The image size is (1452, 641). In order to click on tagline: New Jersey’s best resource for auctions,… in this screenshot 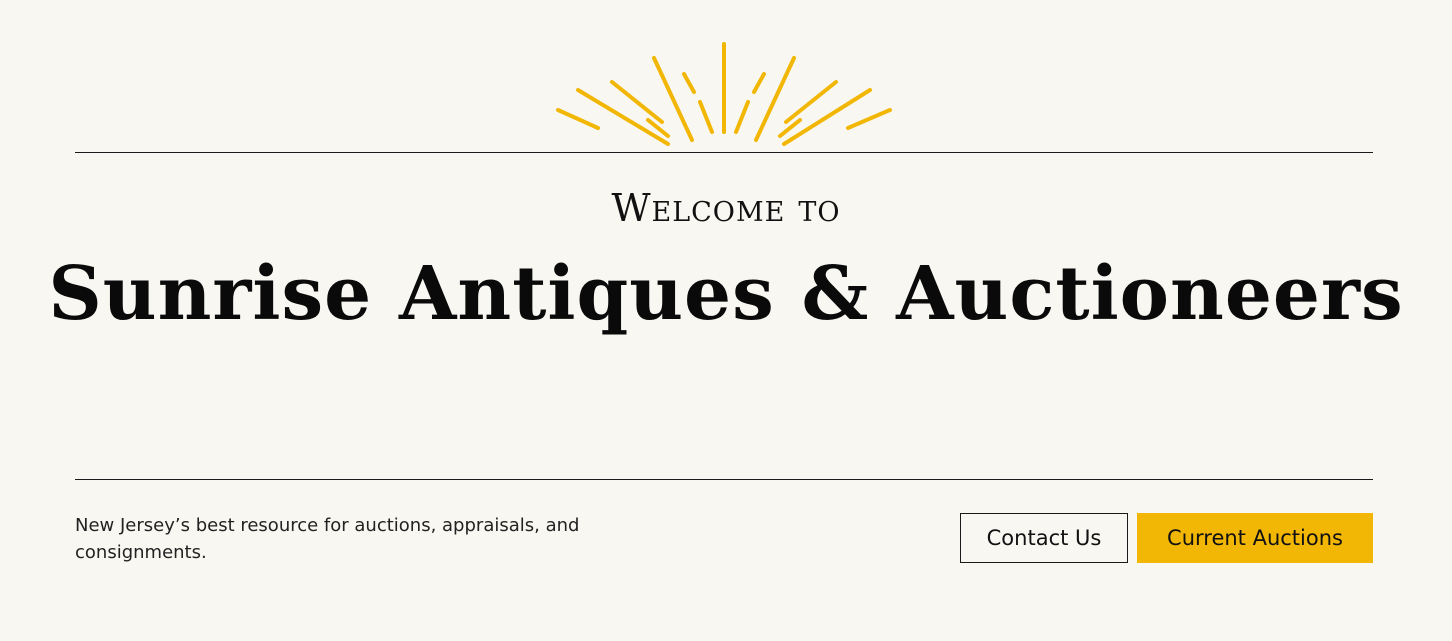, I will do `click(327, 539)`.